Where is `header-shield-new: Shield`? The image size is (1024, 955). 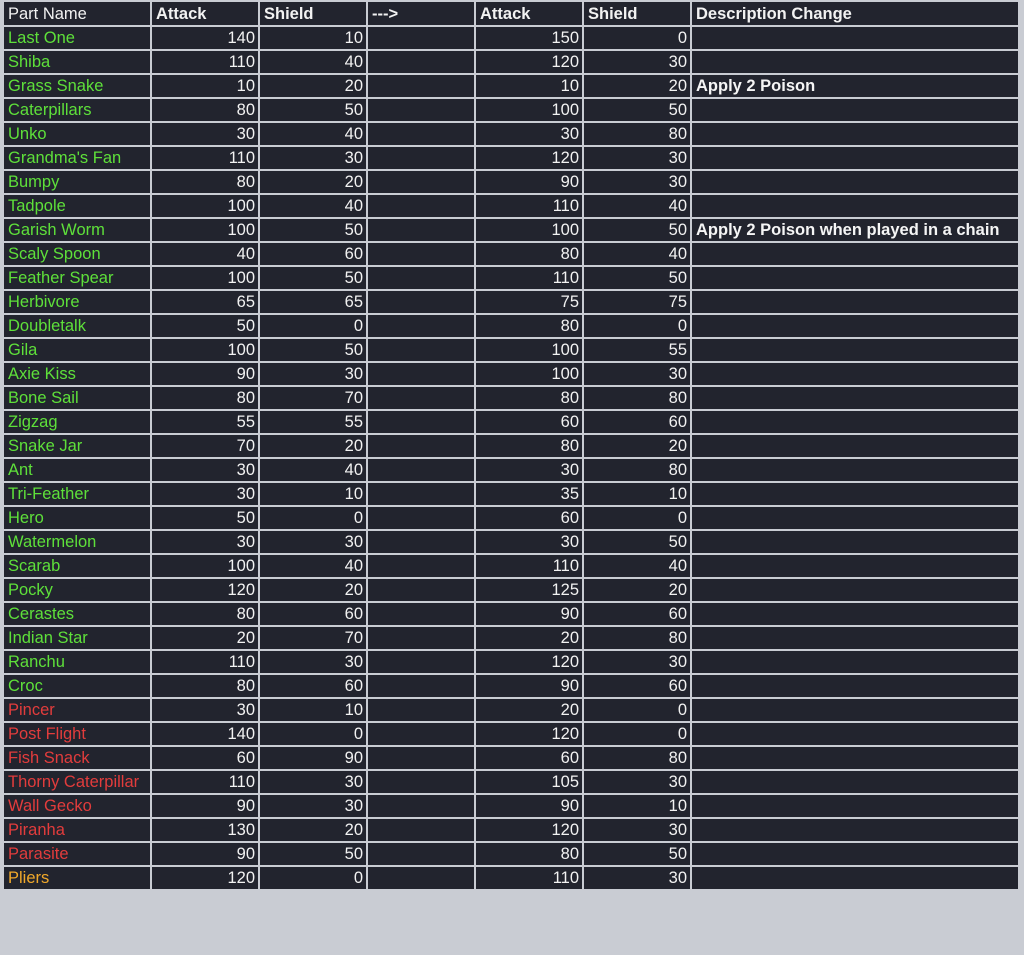 header-shield-new: Shield is located at coordinates (637, 13).